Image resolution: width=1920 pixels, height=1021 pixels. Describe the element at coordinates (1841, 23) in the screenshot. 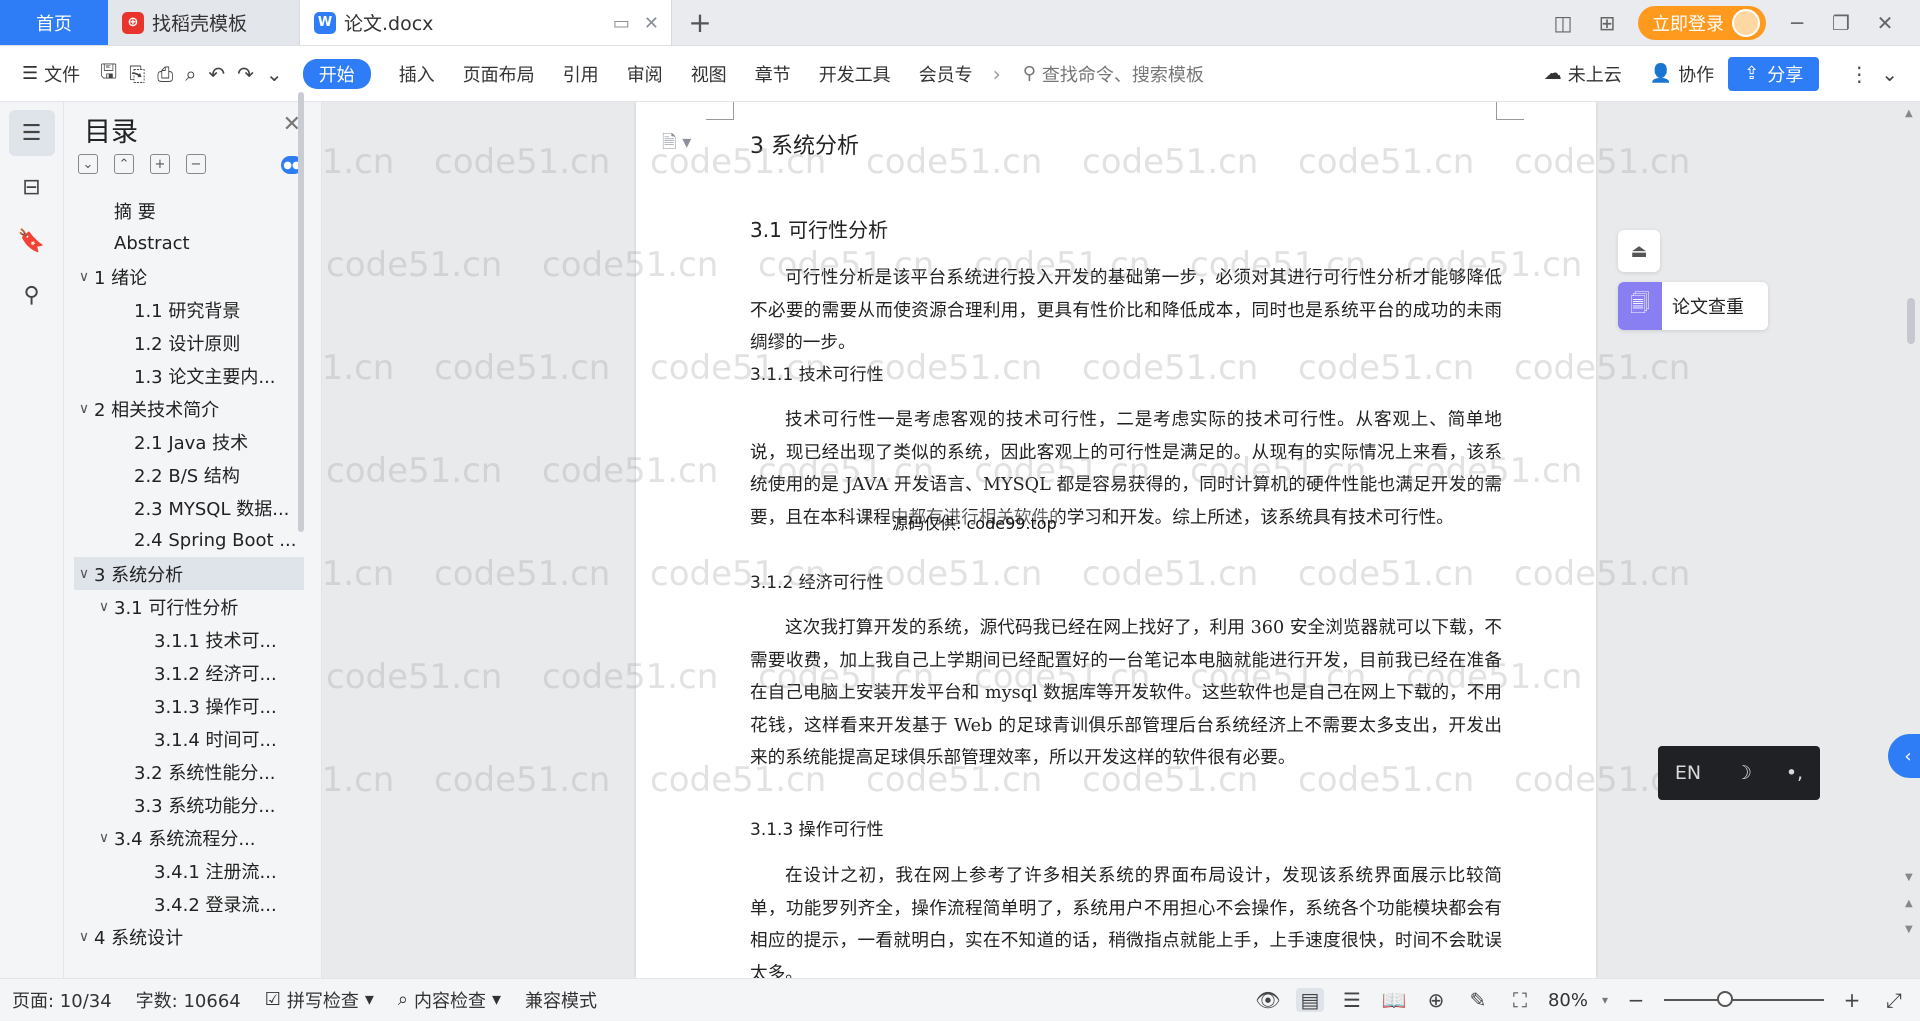

I see `restore-icon: ❐` at that location.